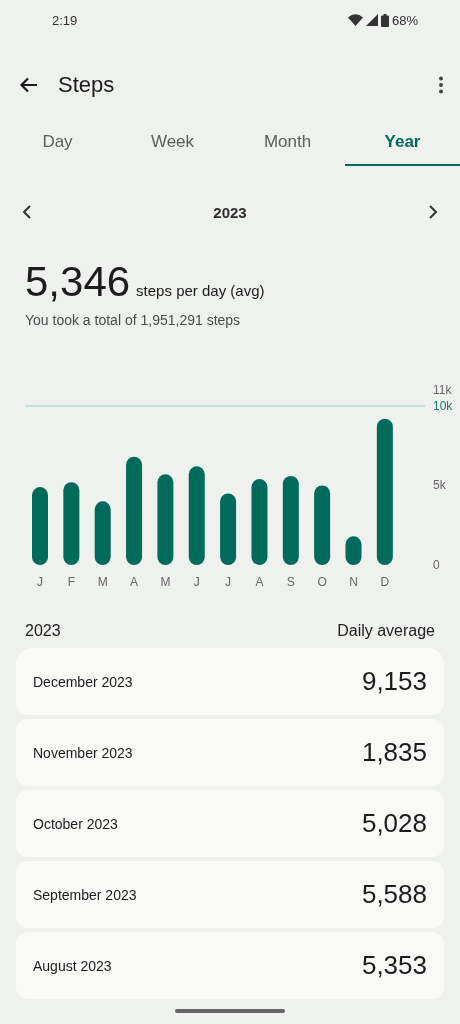 This screenshot has width=460, height=1024. Describe the element at coordinates (386, 630) in the screenshot. I see `list-metric-label: Daily average` at that location.